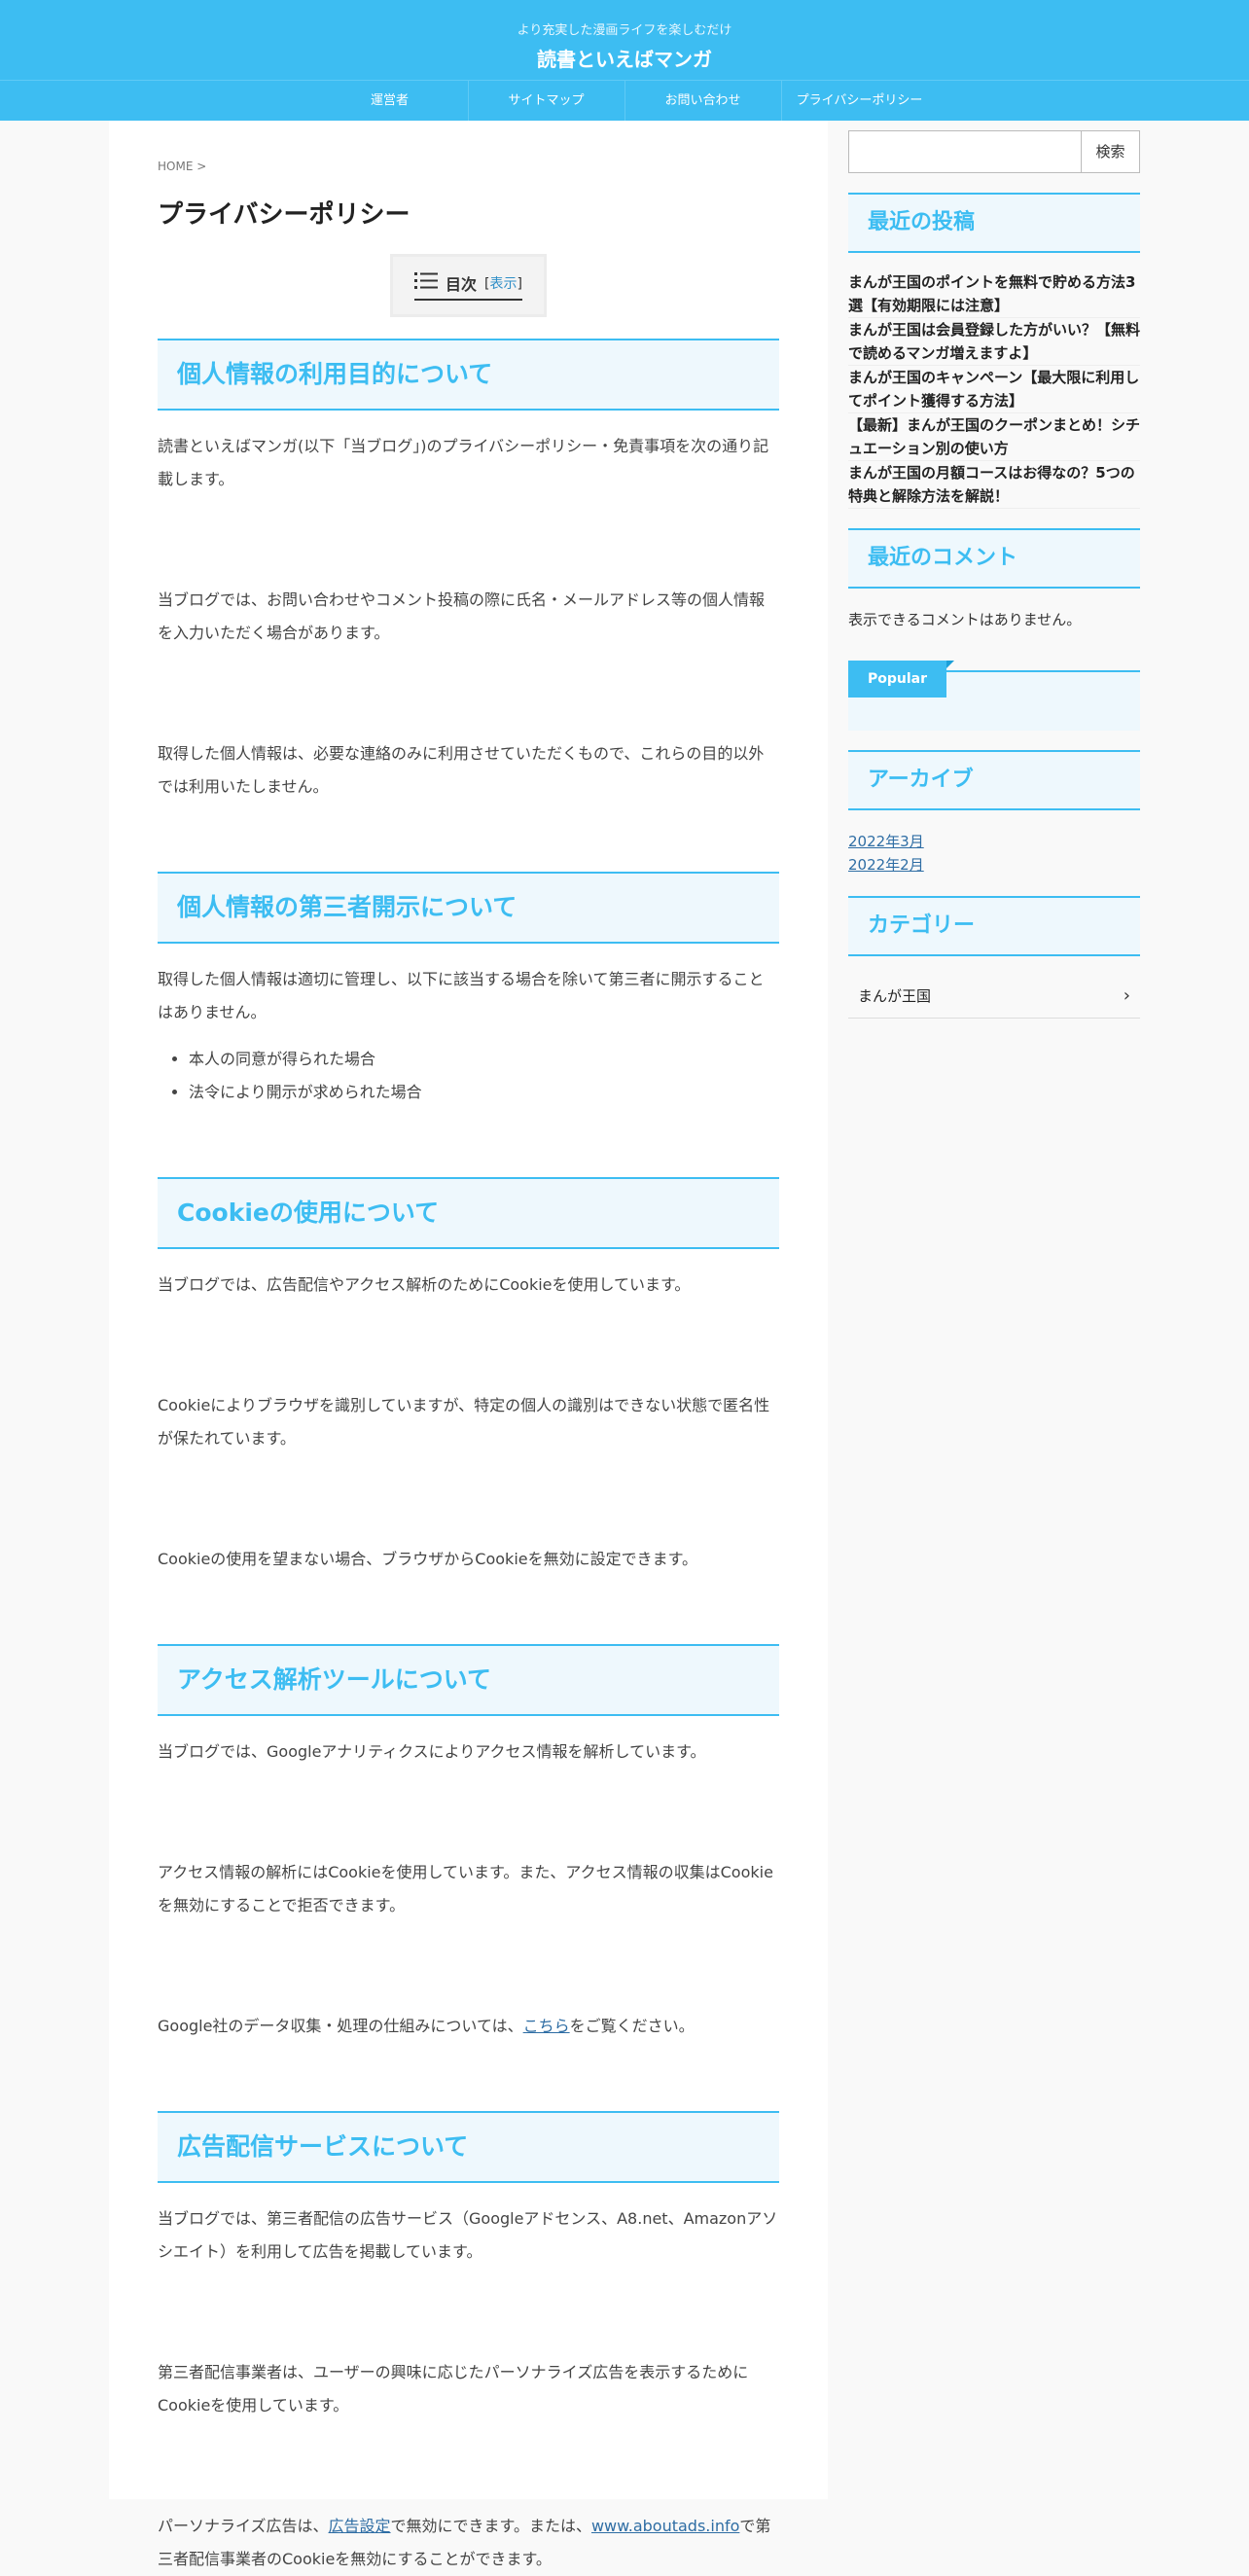 Image resolution: width=1249 pixels, height=2576 pixels. Describe the element at coordinates (624, 30) in the screenshot. I see `site-tagline: より充実した漫画ライフを楽しむだけ` at that location.